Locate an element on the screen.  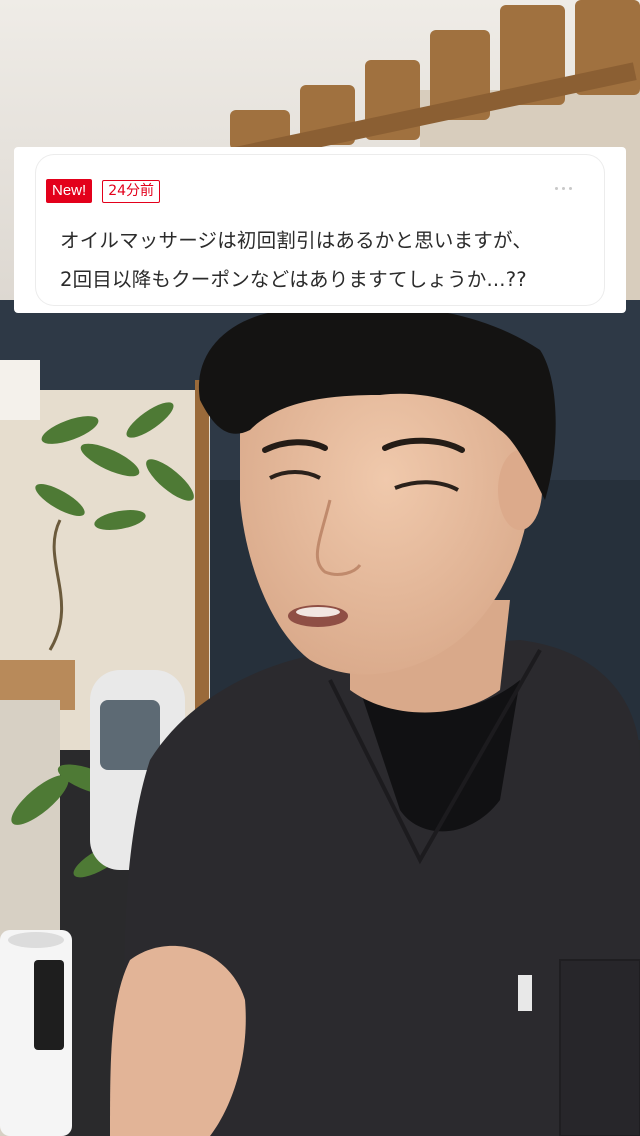
comment-badges: New! 24分前 is located at coordinates (103, 191).